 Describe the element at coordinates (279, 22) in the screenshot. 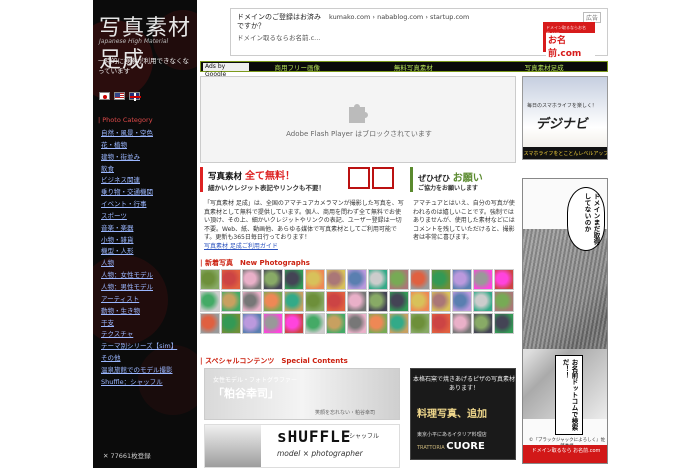

I see `ad-title: ドメインのご登録はお済みですか？` at that location.